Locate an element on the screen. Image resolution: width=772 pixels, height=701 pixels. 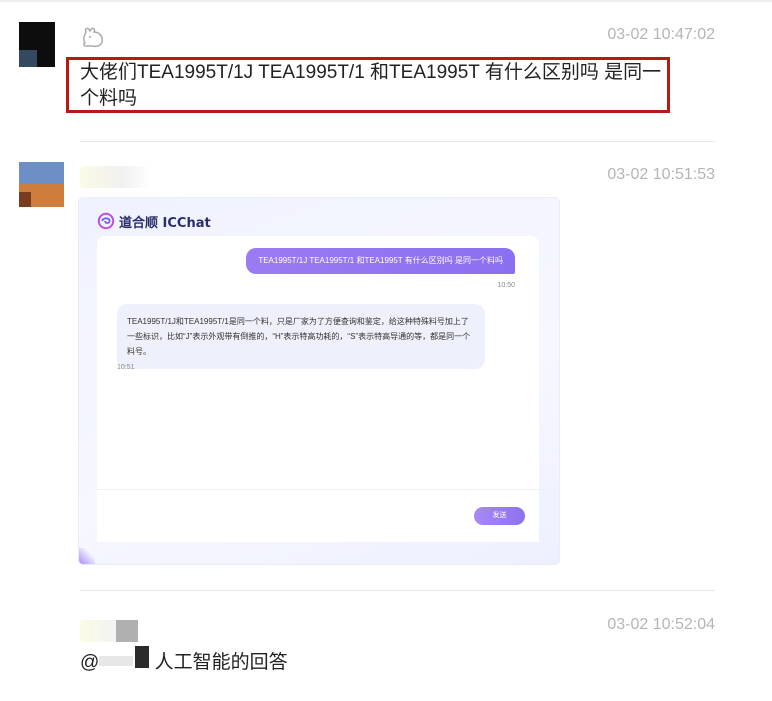
send-button: 发送 is located at coordinates (499, 516).